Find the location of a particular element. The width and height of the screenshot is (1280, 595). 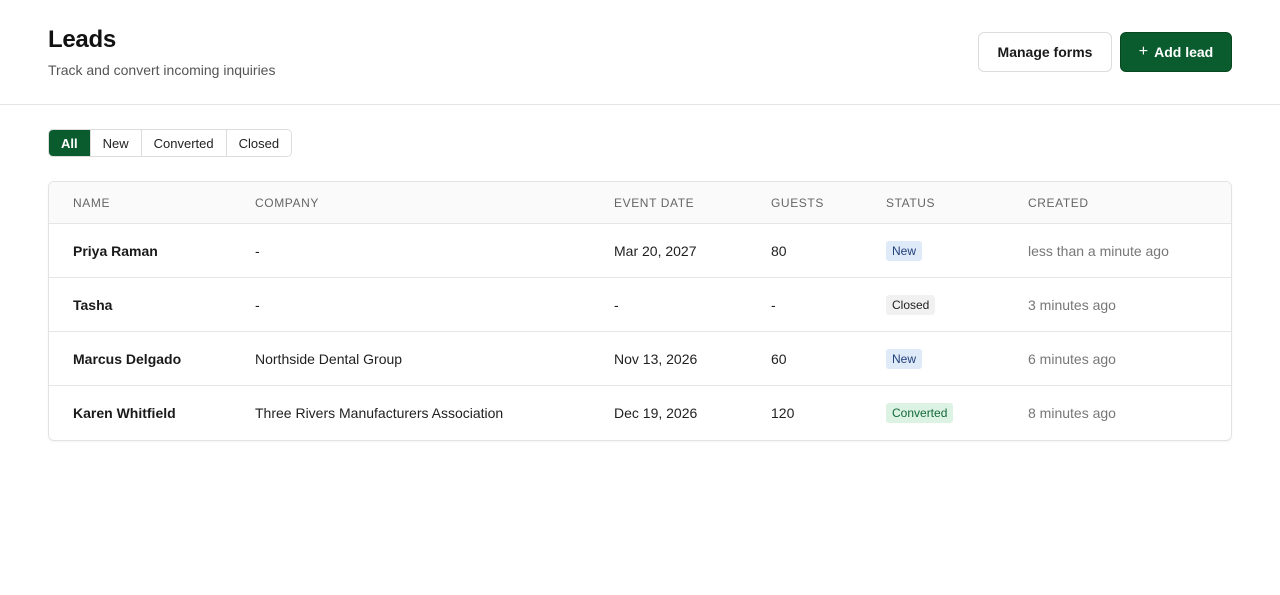

lead-event-date: - is located at coordinates (616, 305).